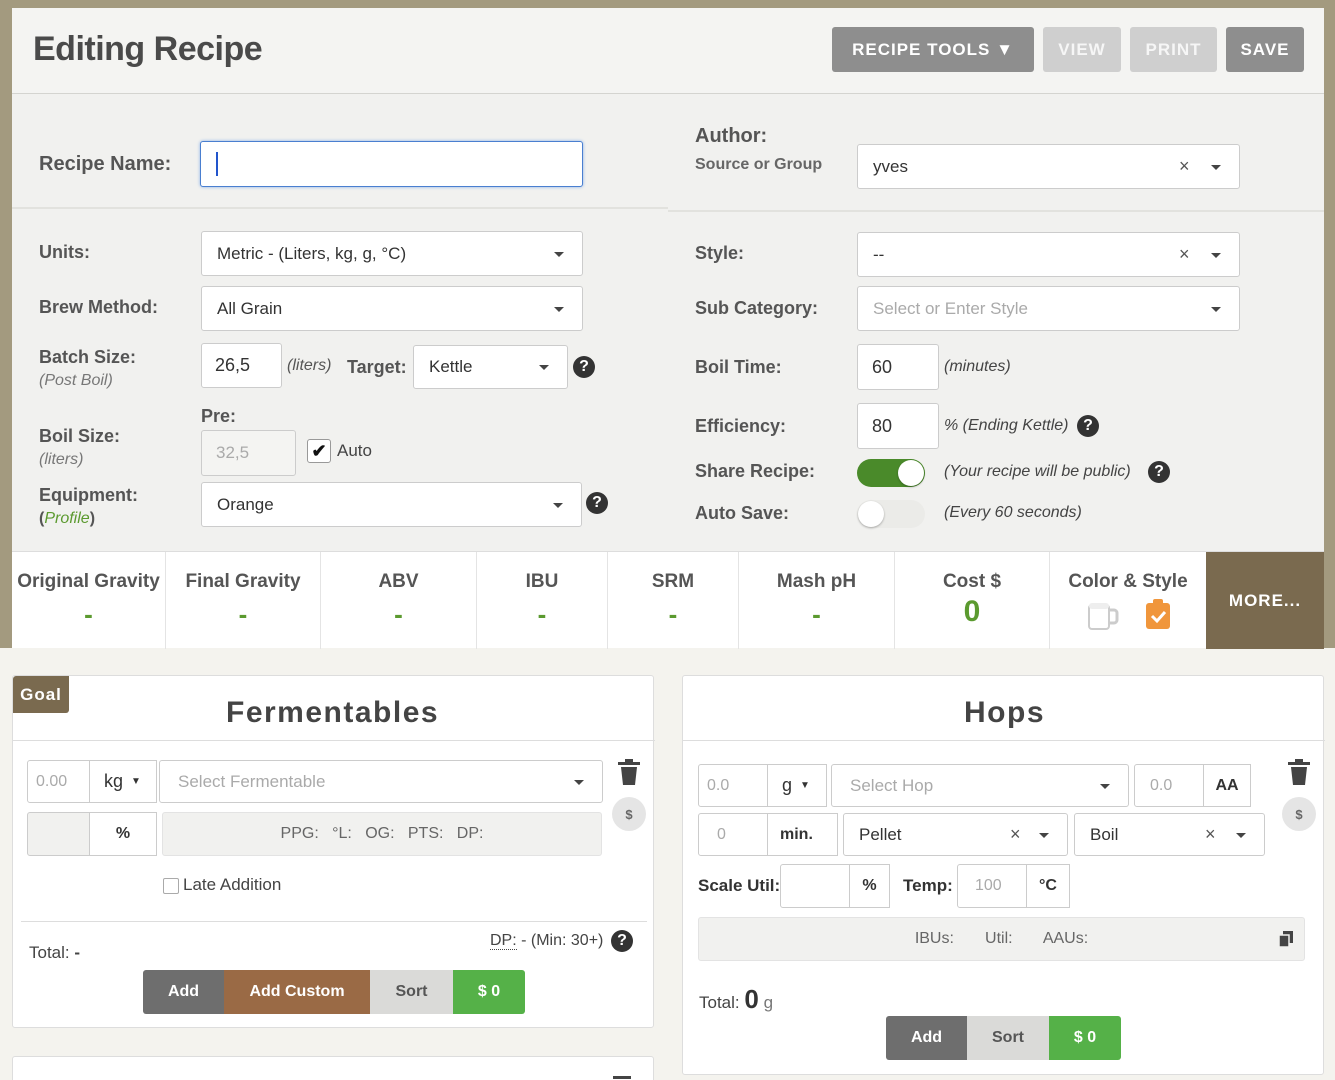  Describe the element at coordinates (382, 834) in the screenshot. I see `fermentable-info: PPG: °L: OG: PTS: DP:` at that location.